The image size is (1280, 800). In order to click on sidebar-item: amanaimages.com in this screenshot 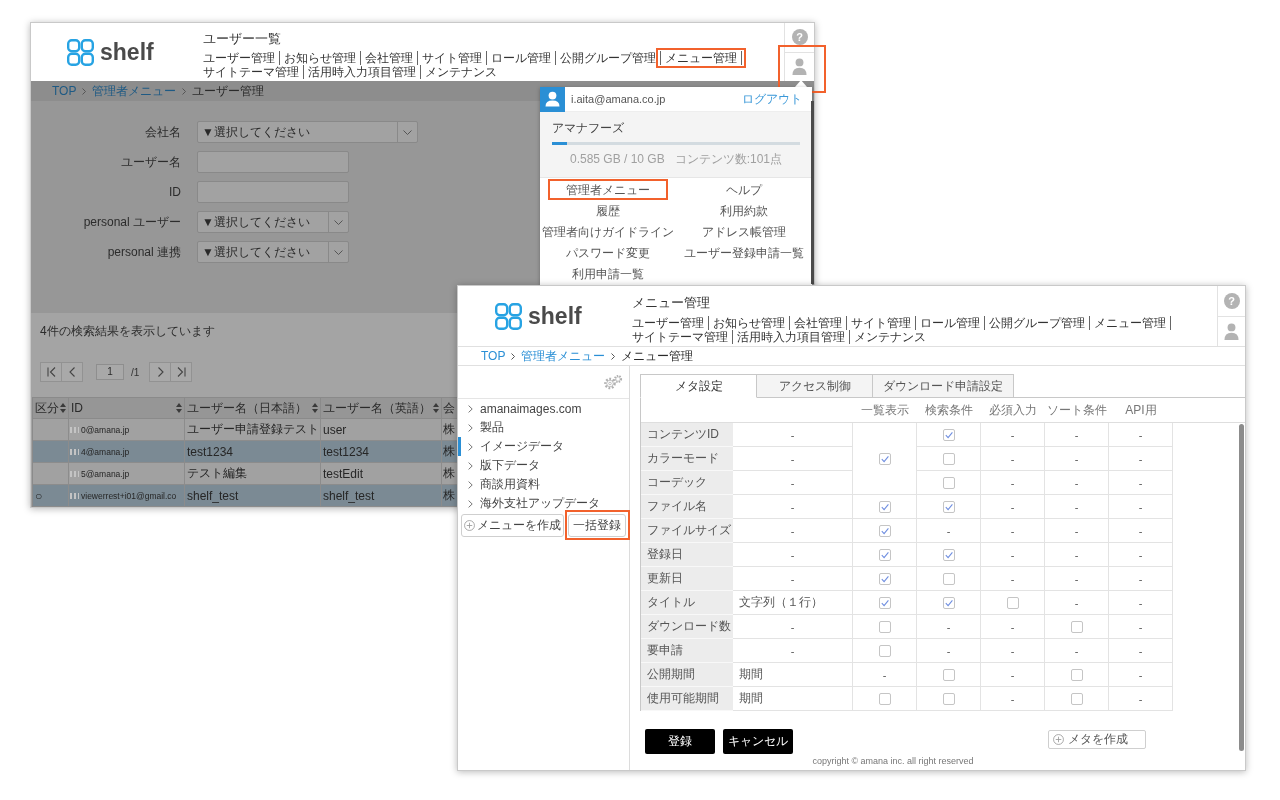, I will do `click(543, 408)`.